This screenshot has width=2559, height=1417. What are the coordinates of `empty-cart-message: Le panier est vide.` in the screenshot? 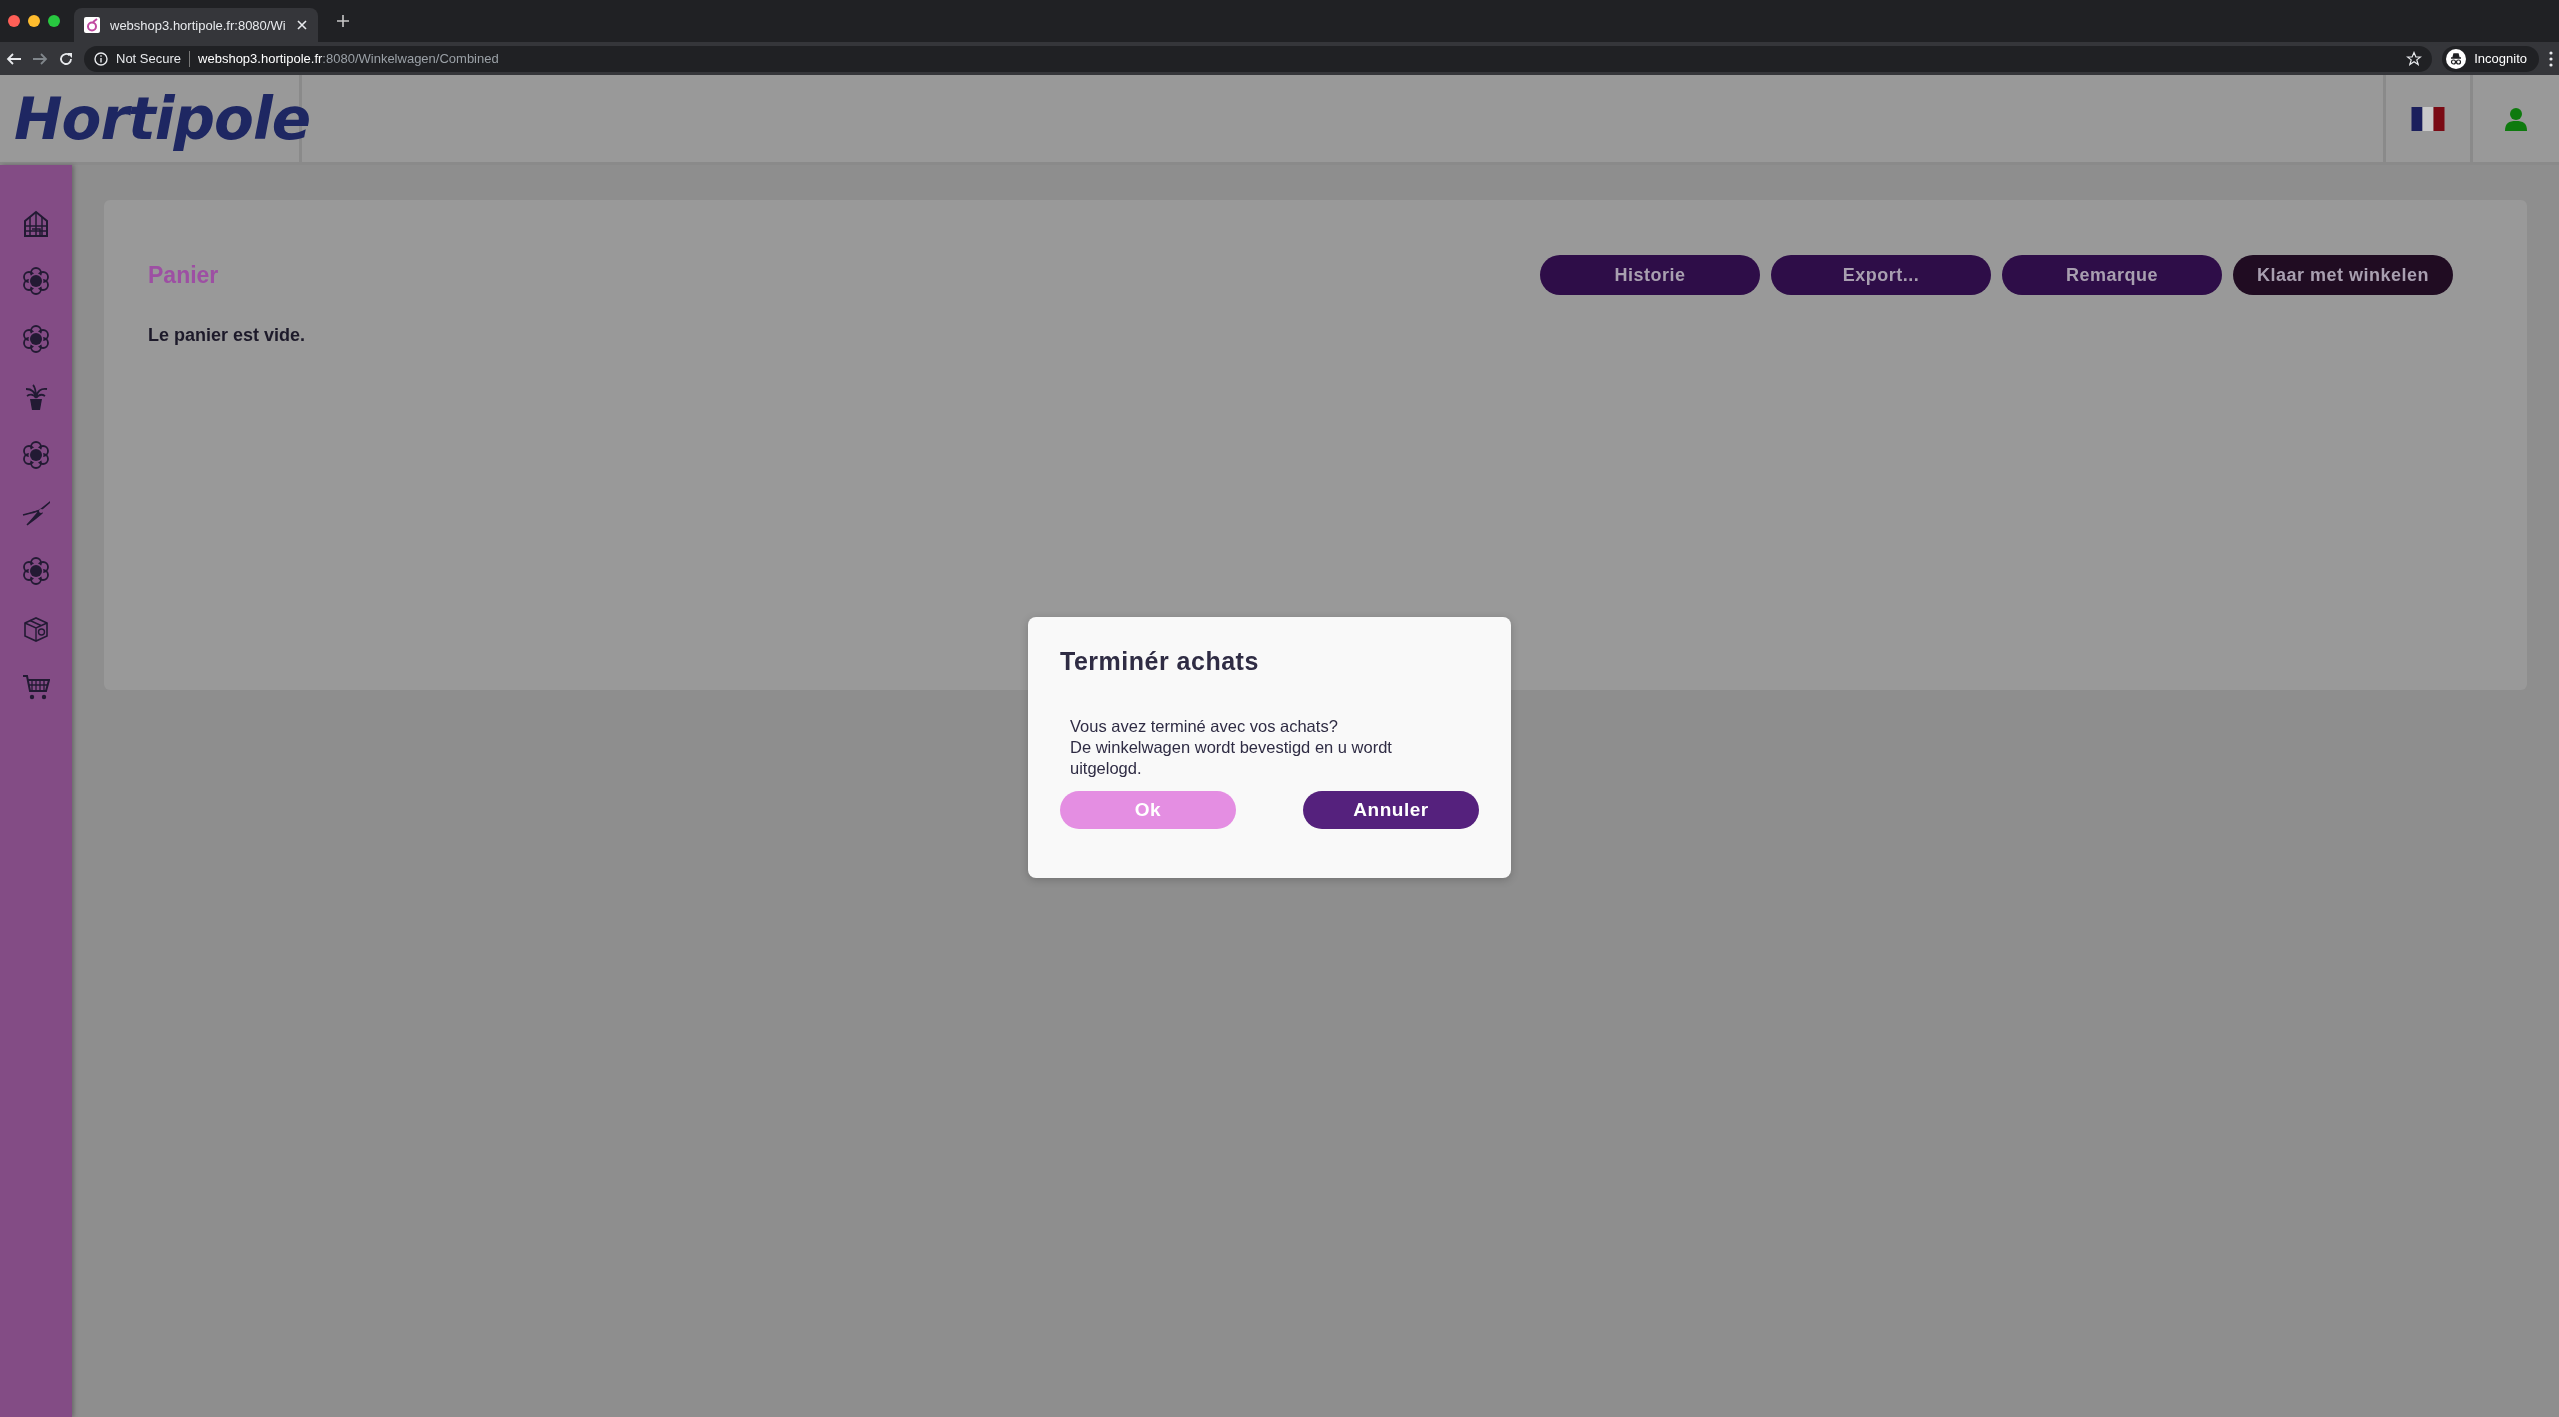 It's located at (227, 335).